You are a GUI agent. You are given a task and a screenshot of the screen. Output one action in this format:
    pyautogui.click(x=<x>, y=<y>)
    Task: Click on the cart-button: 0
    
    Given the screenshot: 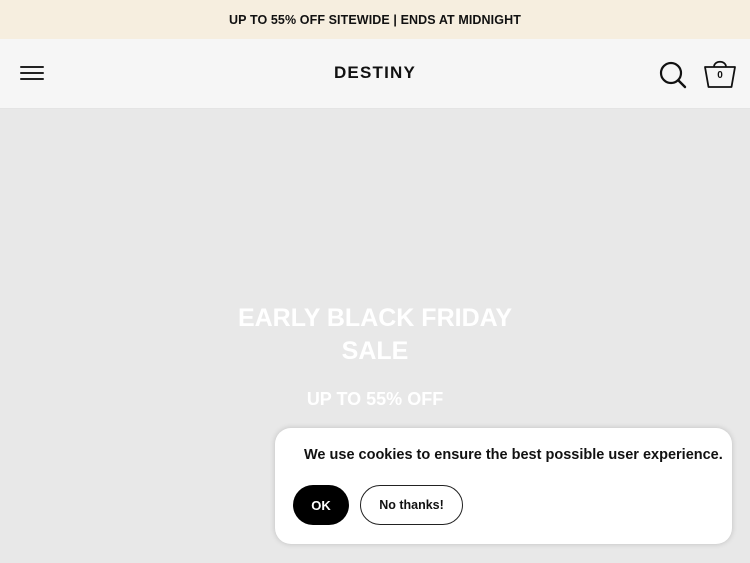 What is the action you would take?
    pyautogui.click(x=720, y=73)
    